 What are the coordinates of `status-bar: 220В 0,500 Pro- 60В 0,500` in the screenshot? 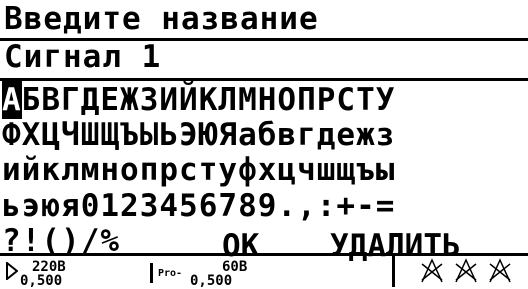 It's located at (264, 272).